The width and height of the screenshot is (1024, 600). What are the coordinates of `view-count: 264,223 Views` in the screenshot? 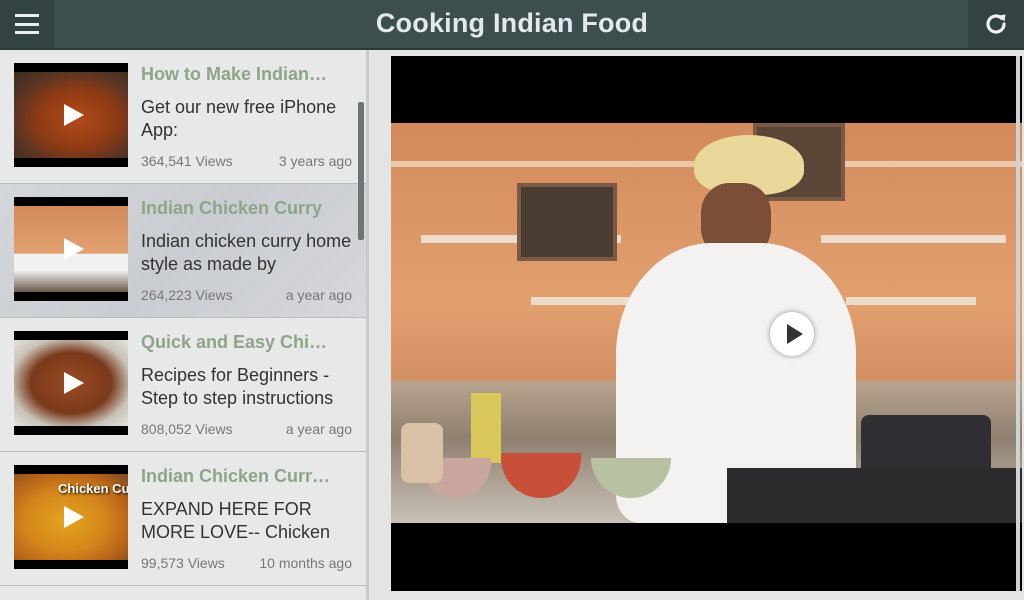 It's located at (187, 295).